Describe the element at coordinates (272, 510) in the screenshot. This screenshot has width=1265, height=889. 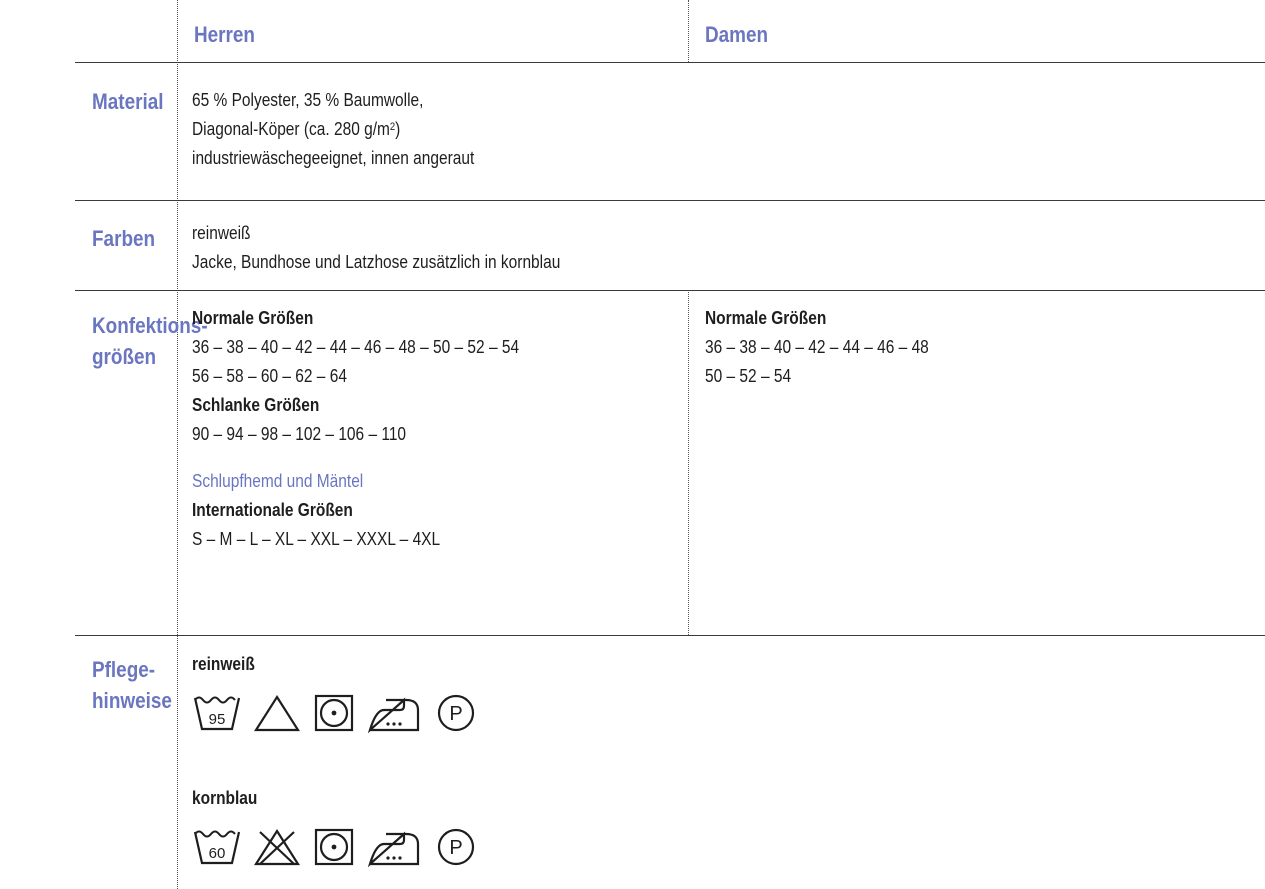
I see `herren-intl-title: Internationale Größen` at that location.